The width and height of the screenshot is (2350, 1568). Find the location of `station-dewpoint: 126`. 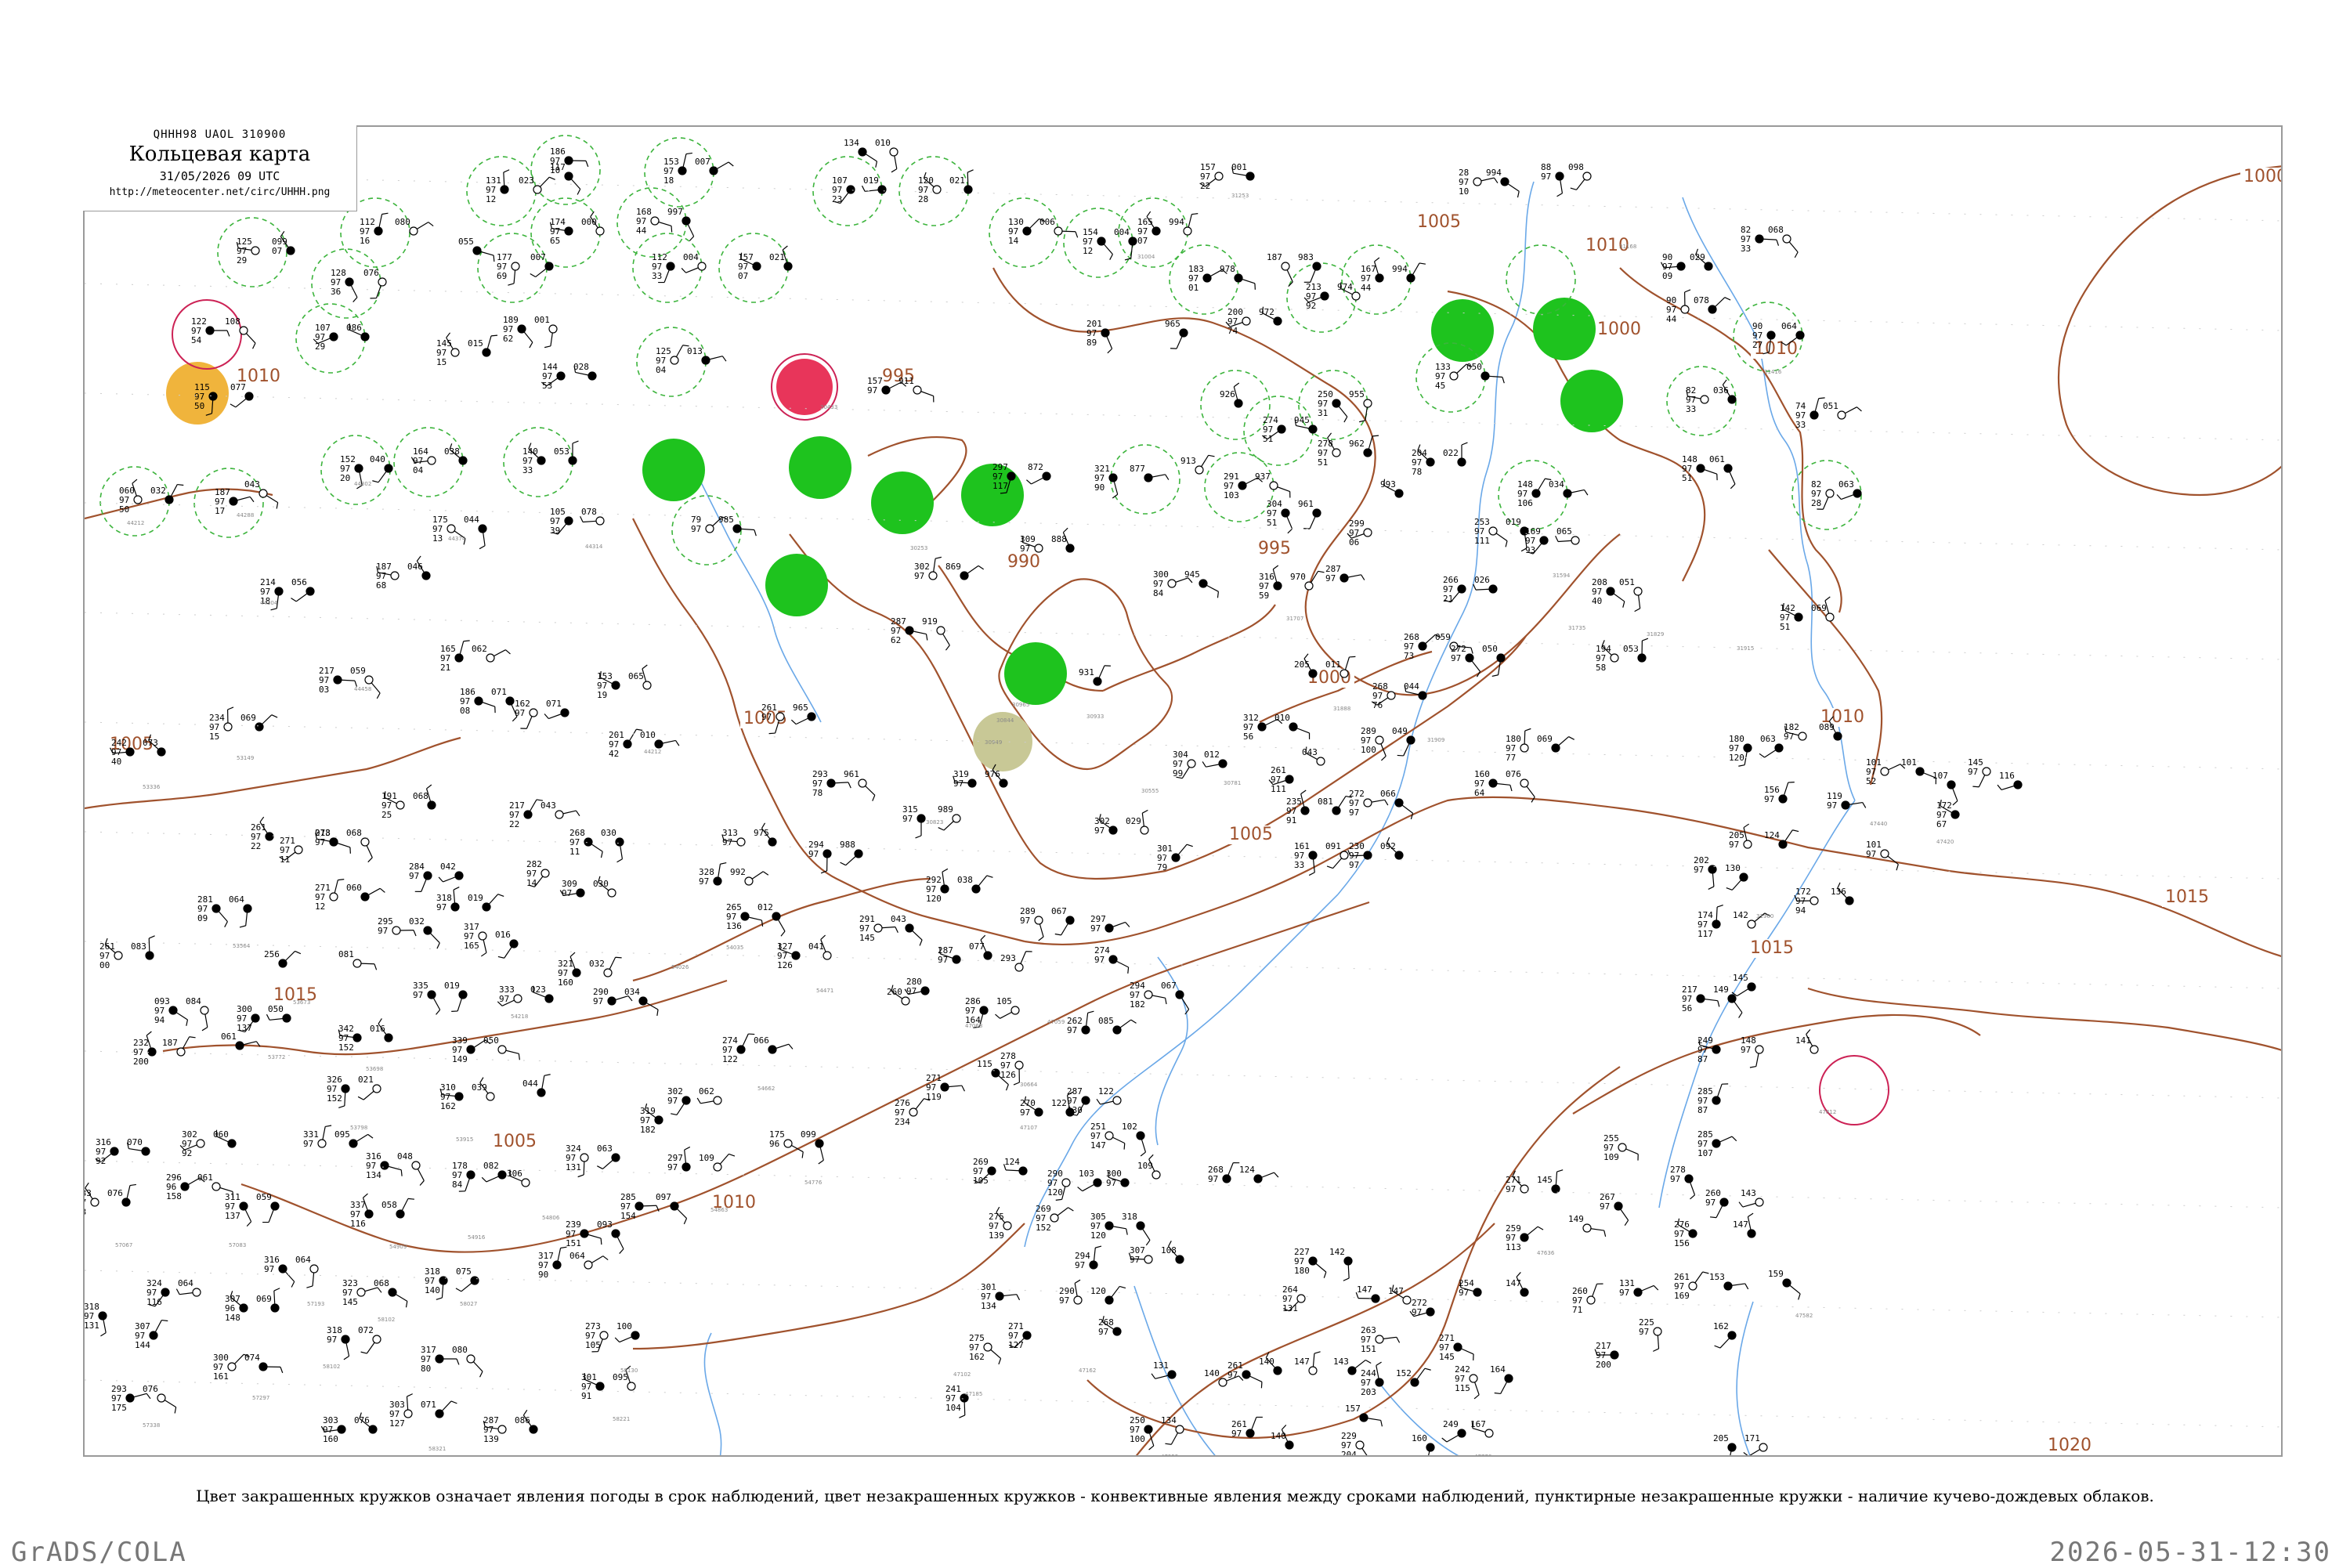

station-dewpoint: 126 is located at coordinates (785, 965).